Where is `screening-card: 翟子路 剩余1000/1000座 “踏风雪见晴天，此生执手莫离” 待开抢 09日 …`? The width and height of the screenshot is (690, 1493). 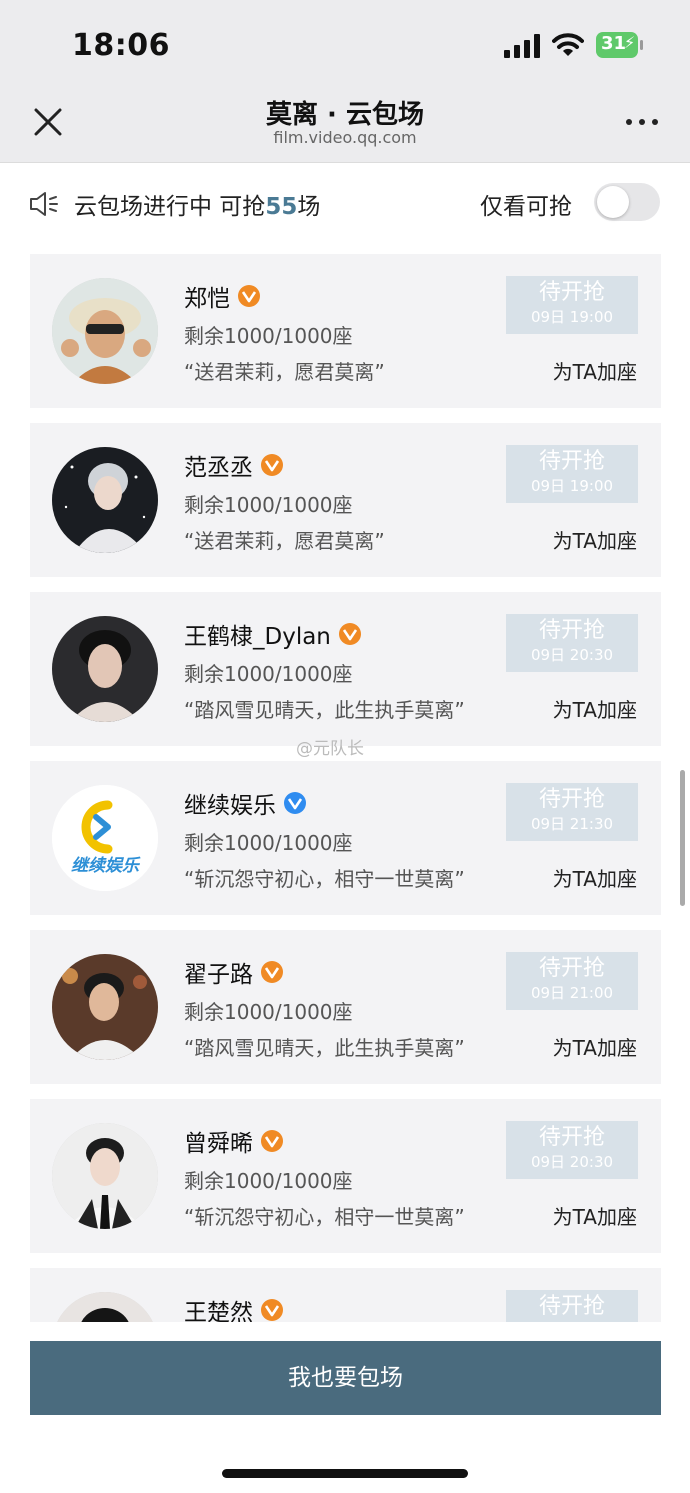
screening-card: 翟子路 剩余1000/1000座 “踏风雪见晴天，此生执手莫离” 待开抢 09日 … is located at coordinates (345, 1007).